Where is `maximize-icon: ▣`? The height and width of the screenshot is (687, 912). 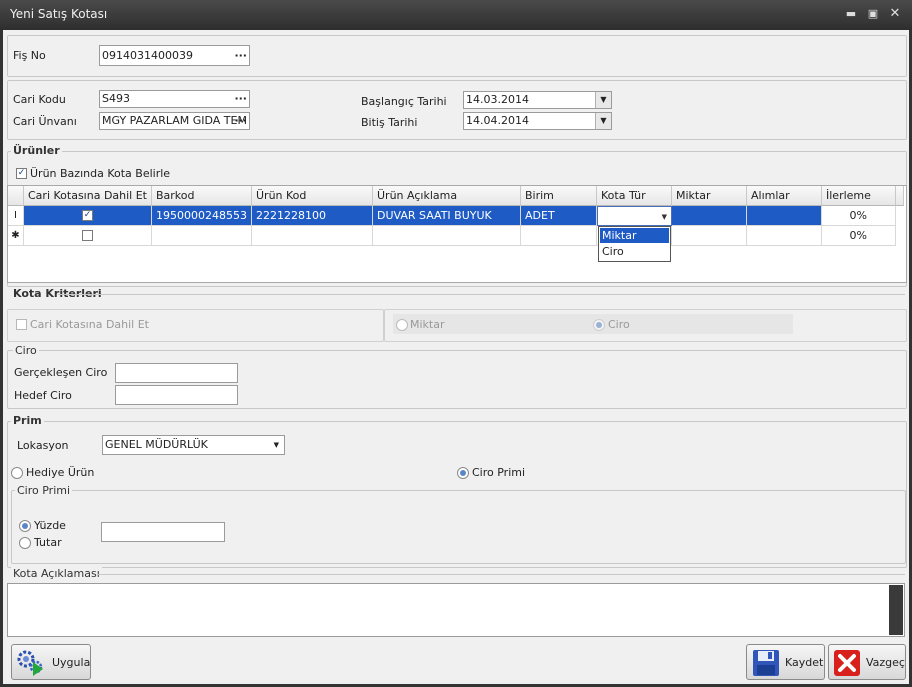
maximize-icon: ▣ is located at coordinates (873, 14).